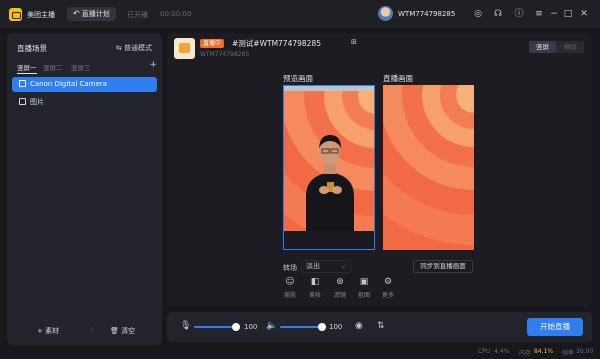  I want to click on live-canvas, so click(428, 167).